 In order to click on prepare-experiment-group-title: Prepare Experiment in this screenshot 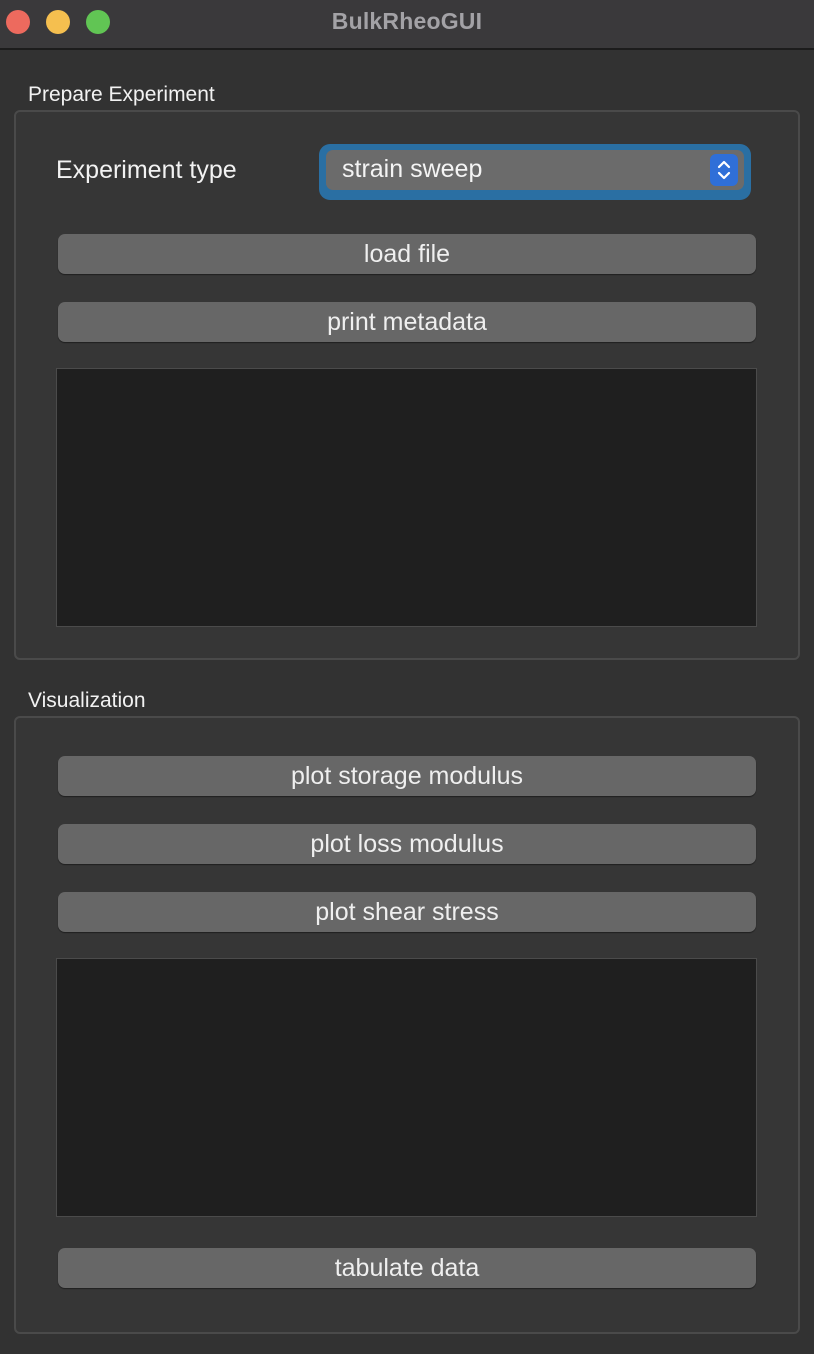, I will do `click(121, 94)`.